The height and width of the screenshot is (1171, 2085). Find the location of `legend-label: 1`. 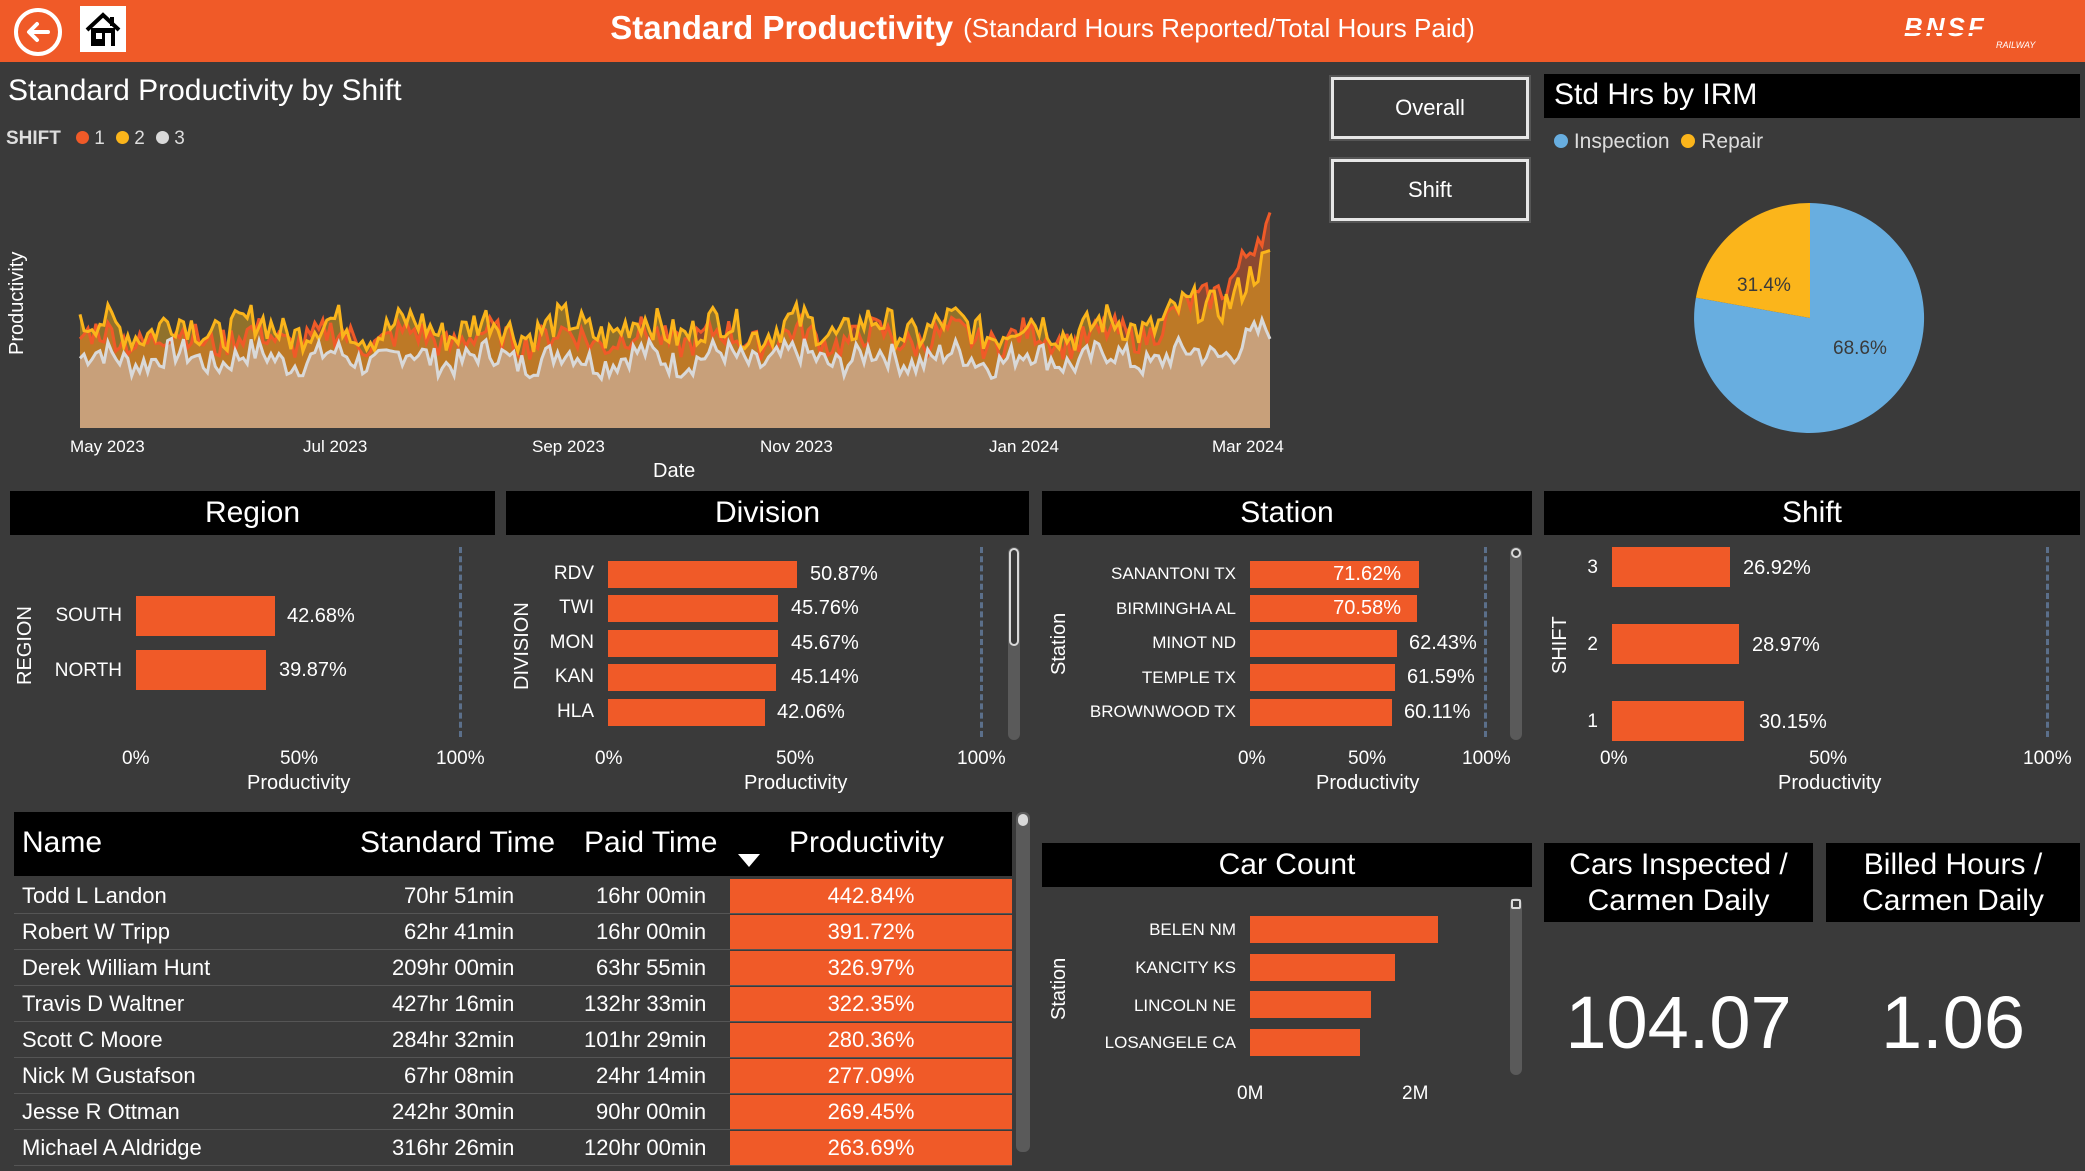

legend-label: 1 is located at coordinates (99, 138).